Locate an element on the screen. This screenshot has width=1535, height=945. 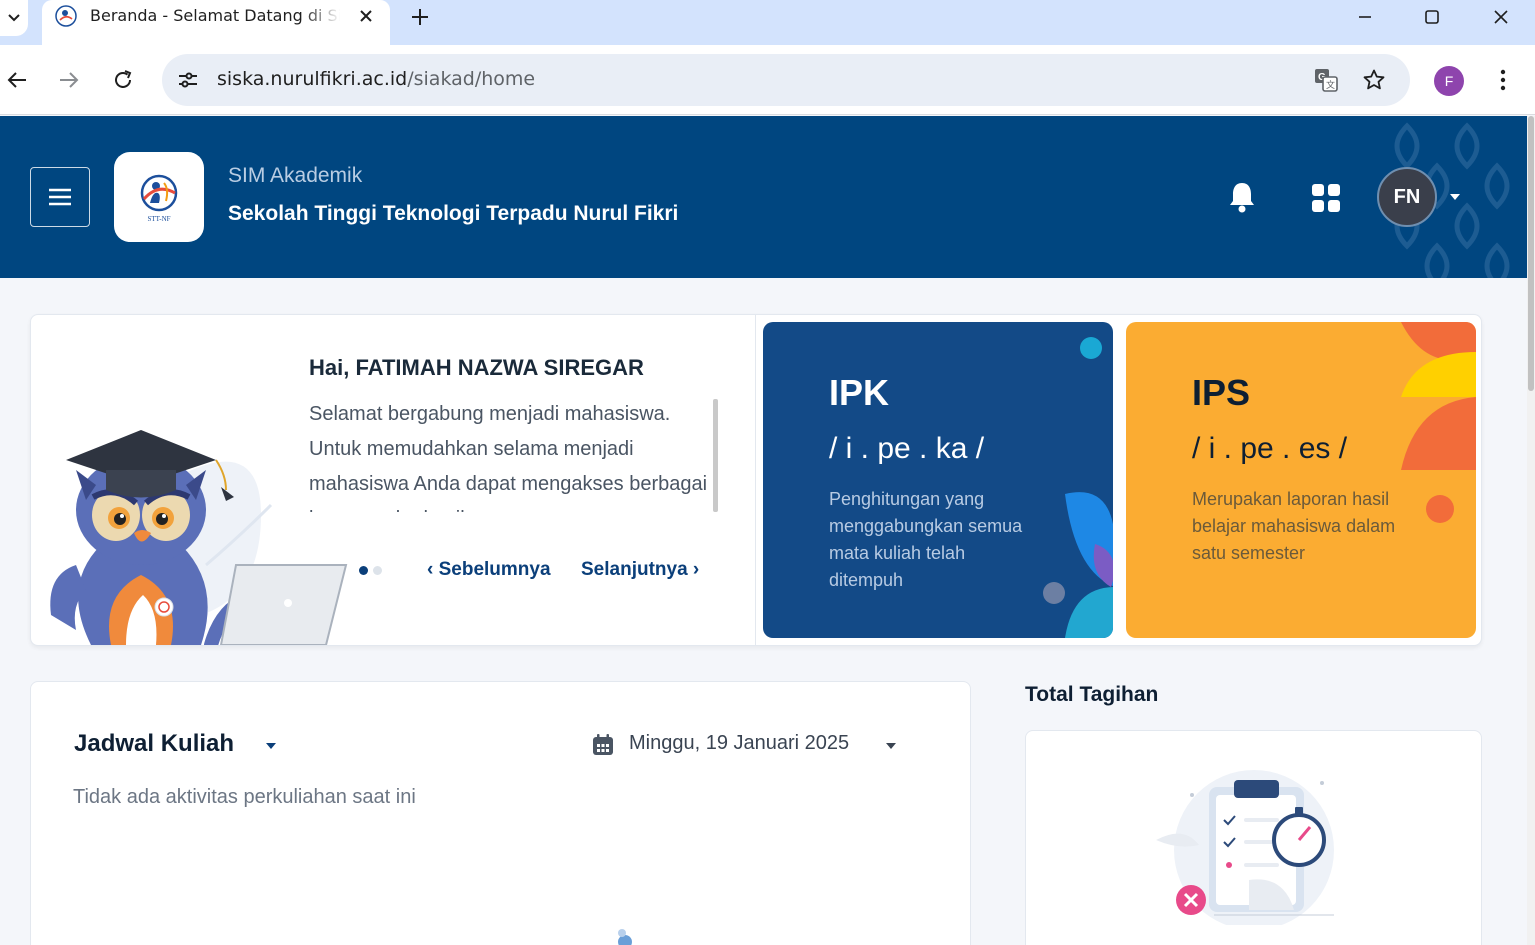
translate-icon: G 文 is located at coordinates (1326, 80).